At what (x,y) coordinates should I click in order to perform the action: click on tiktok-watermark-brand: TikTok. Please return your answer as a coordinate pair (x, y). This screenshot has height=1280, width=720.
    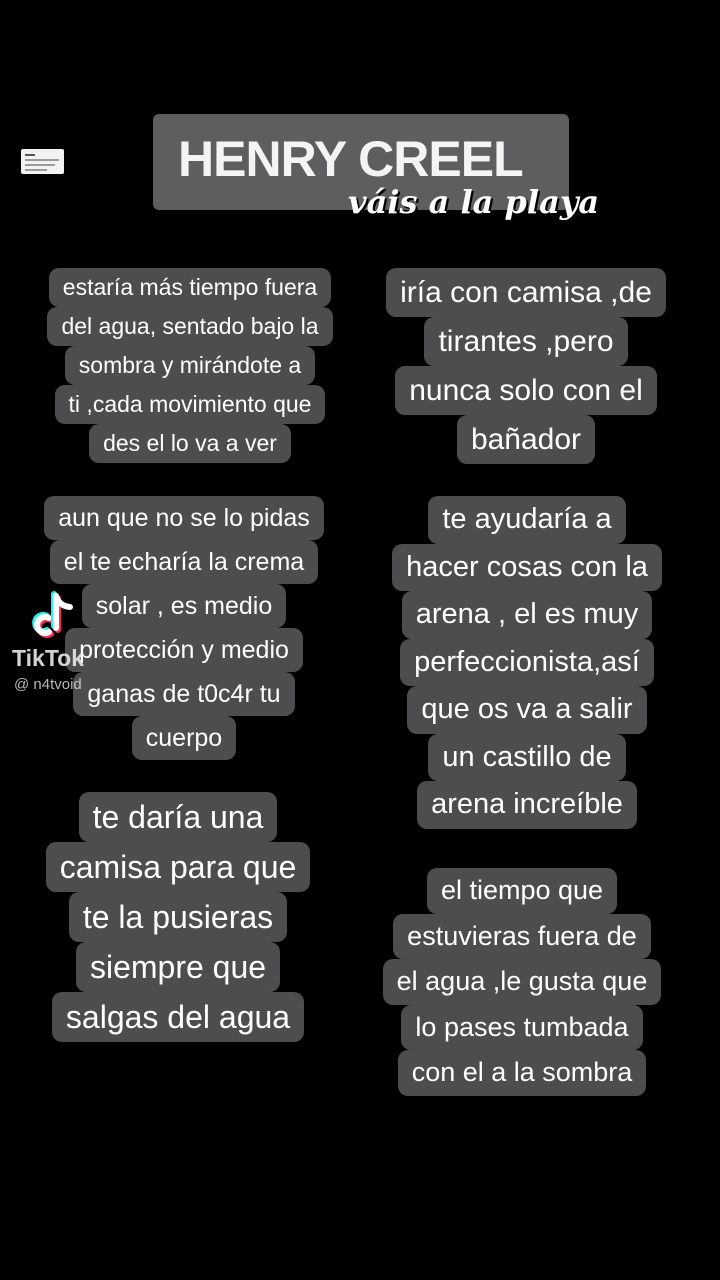
    Looking at the image, I should click on (48, 658).